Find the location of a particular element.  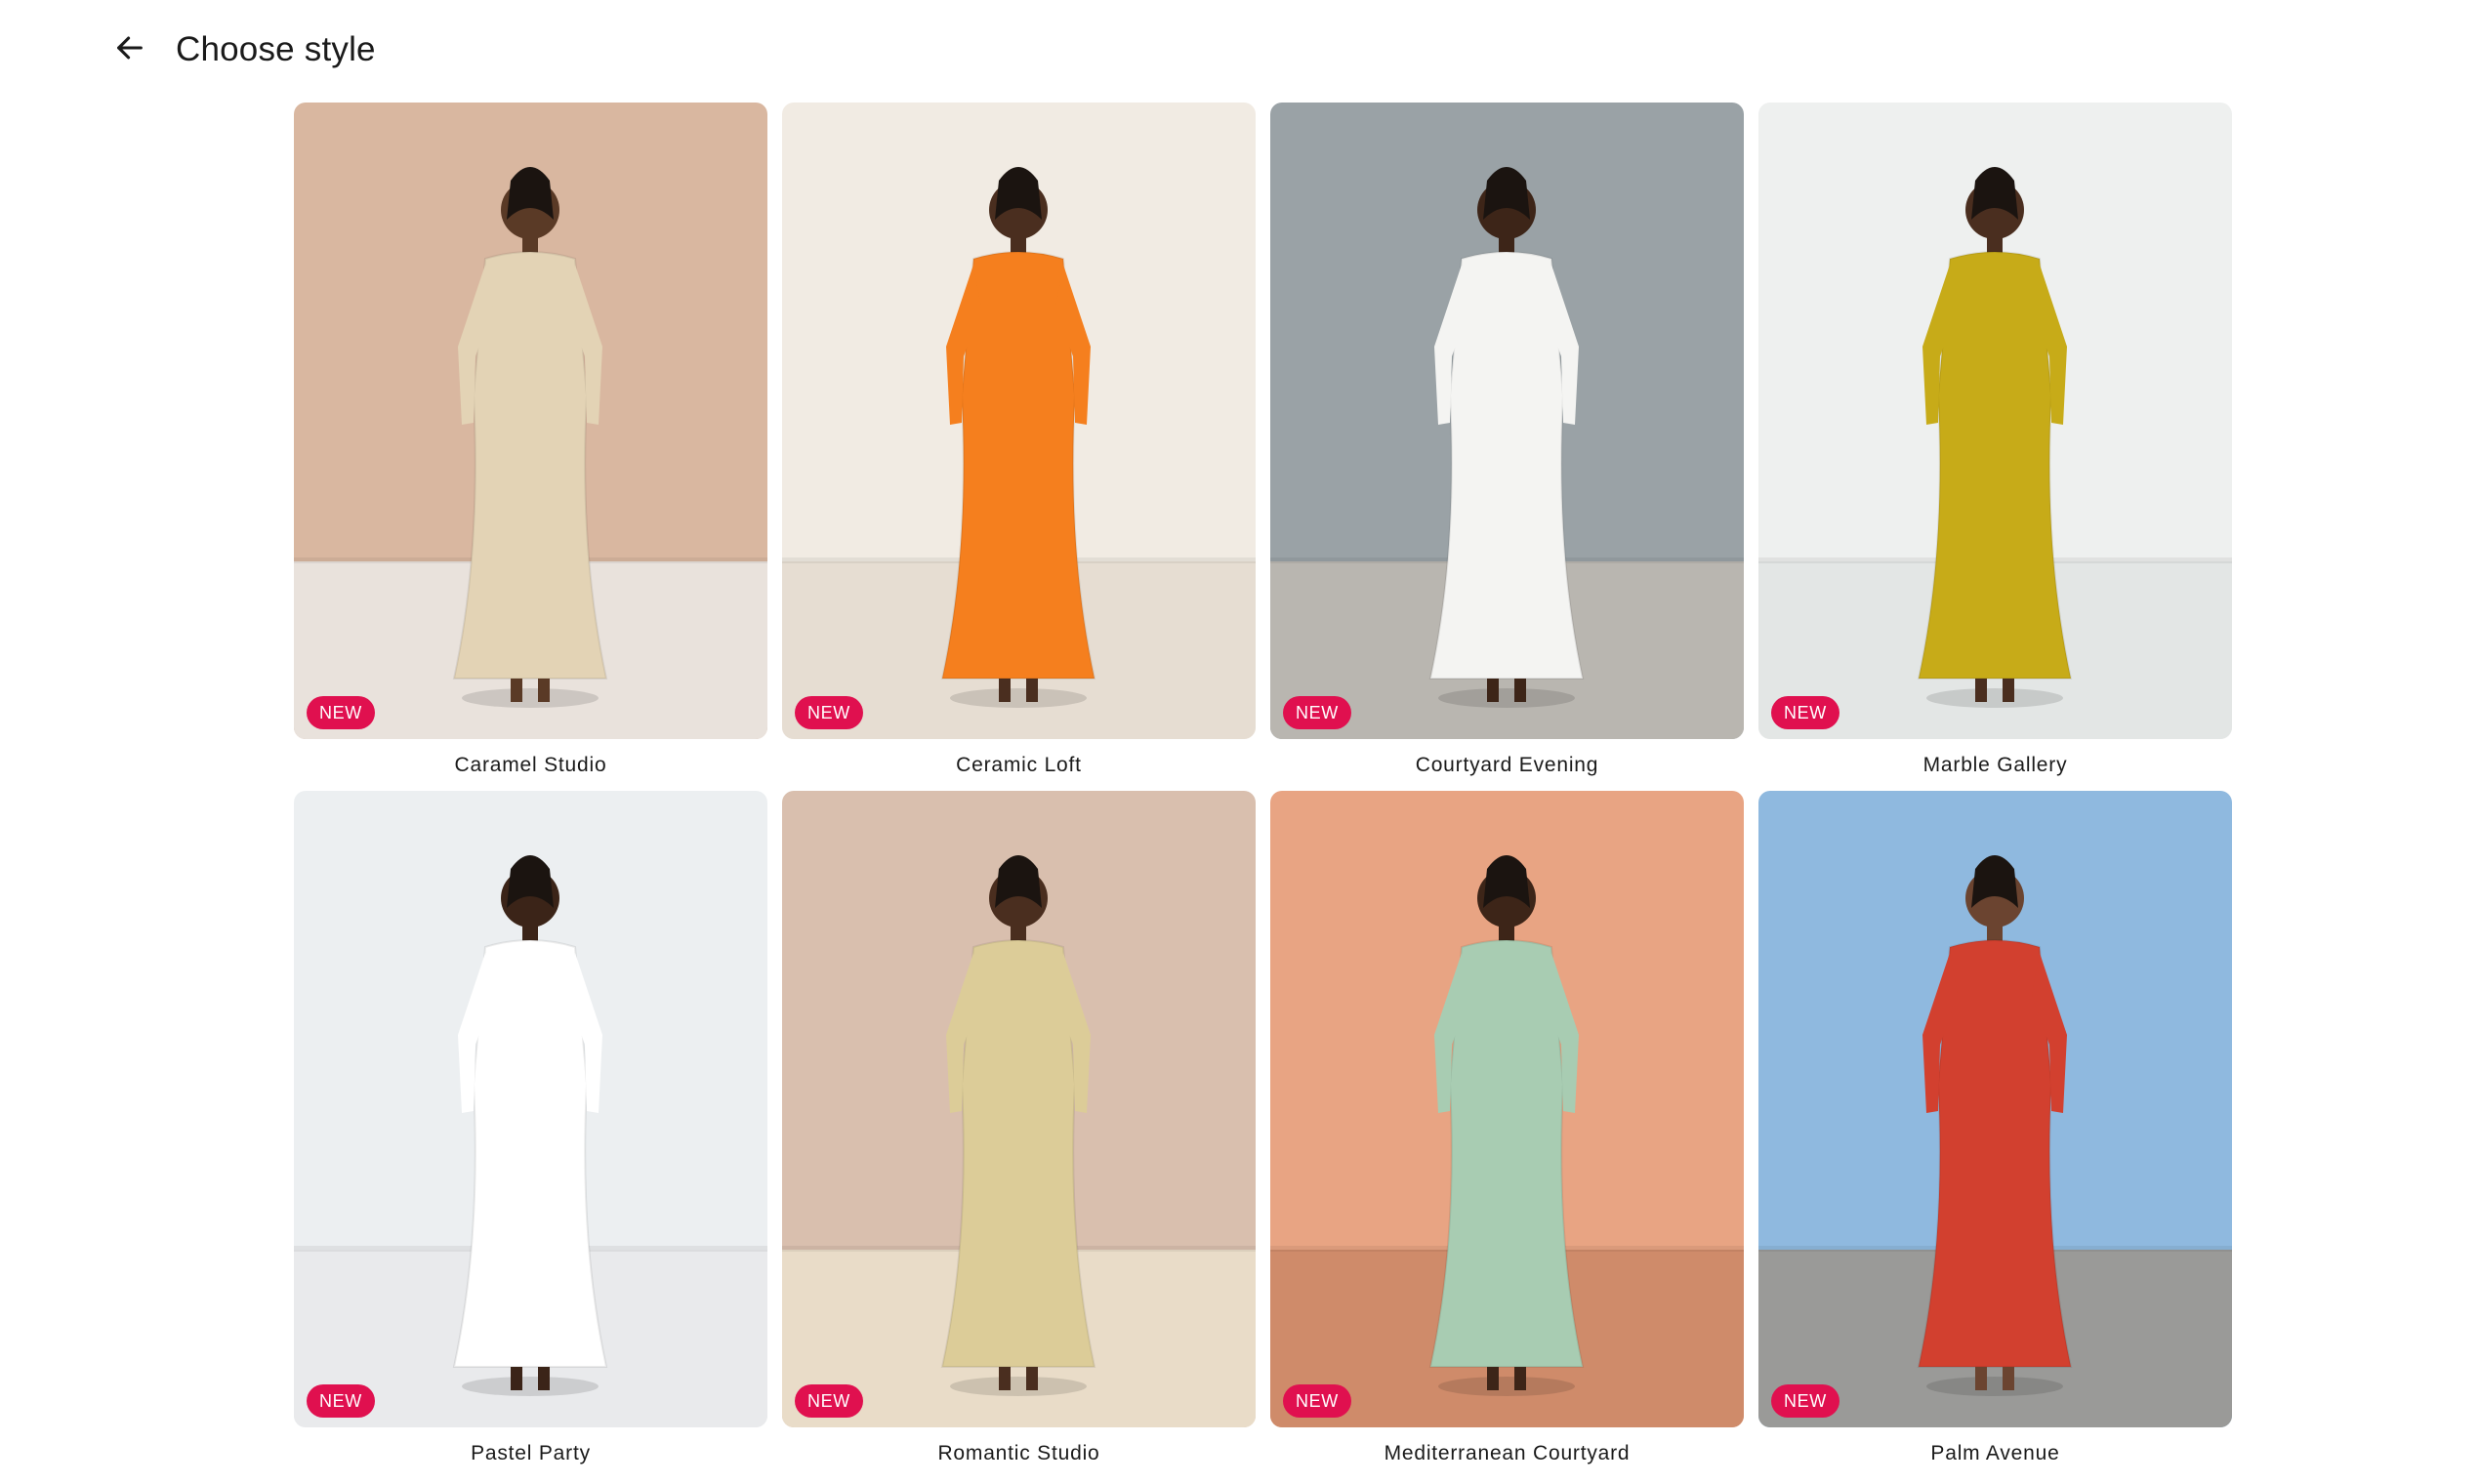

arrow-left-icon is located at coordinates (129, 50).